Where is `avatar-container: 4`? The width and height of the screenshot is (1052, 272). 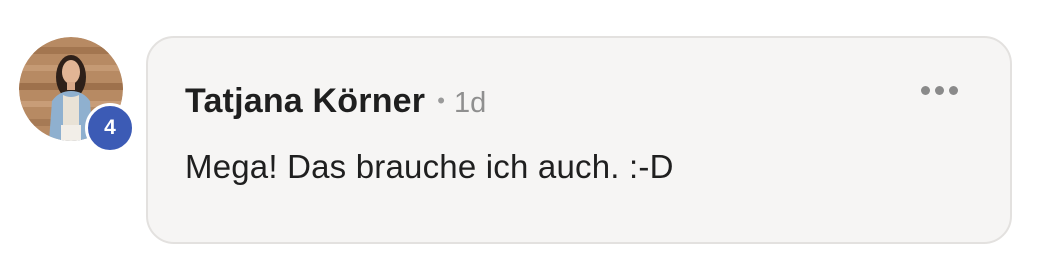 avatar-container: 4 is located at coordinates (77, 95).